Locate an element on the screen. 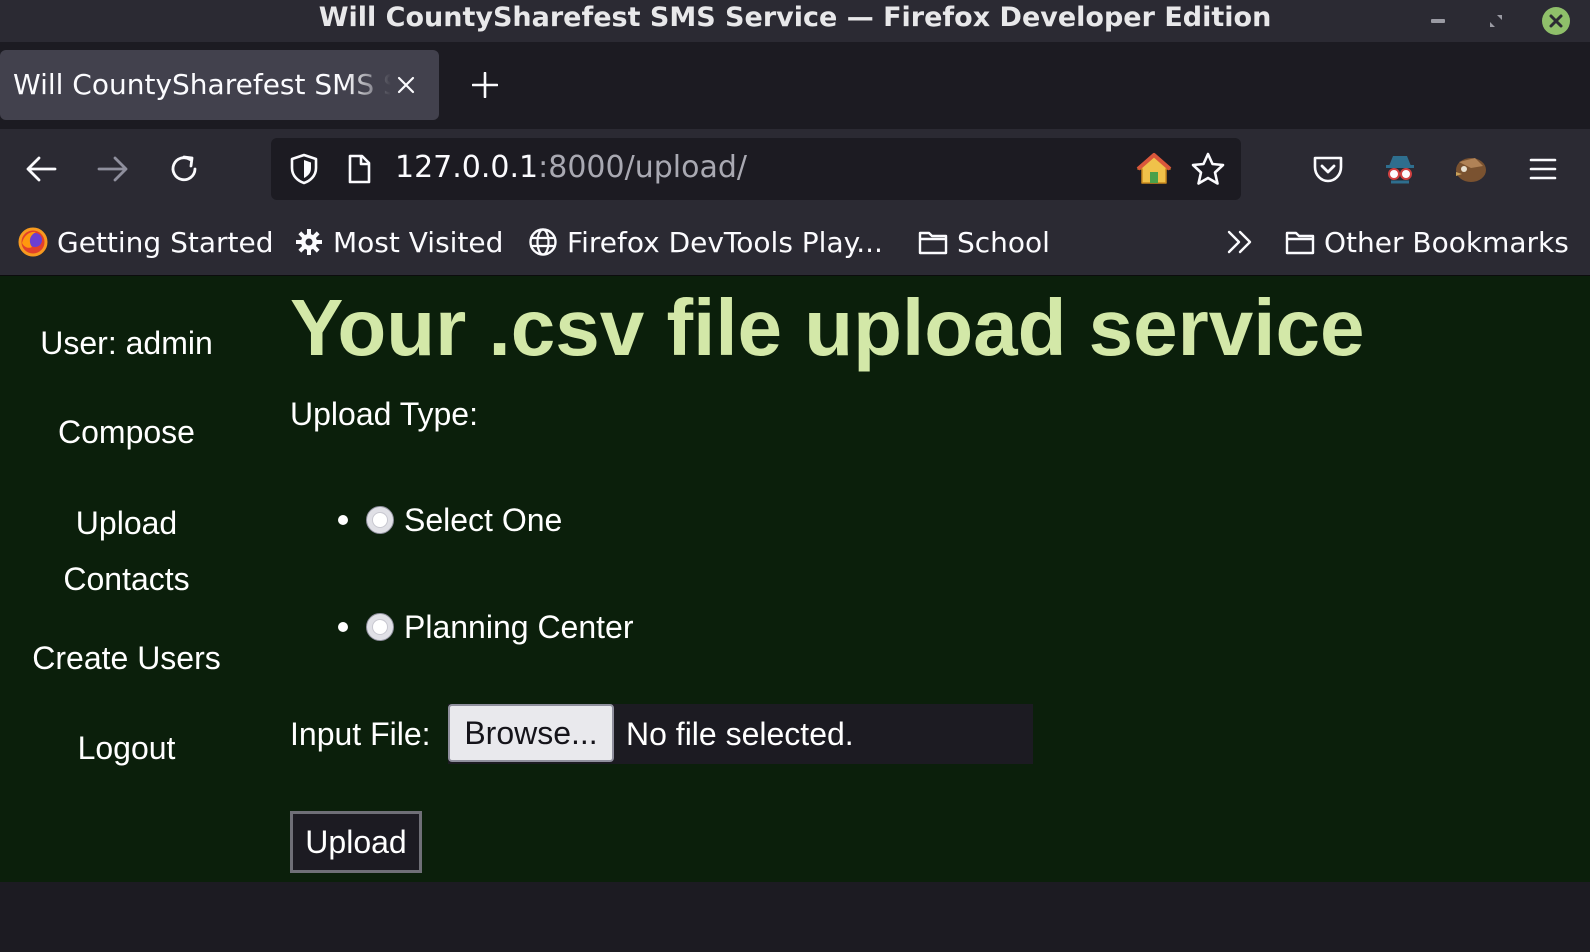 This screenshot has width=1590, height=952. new-tab-button is located at coordinates (485, 85).